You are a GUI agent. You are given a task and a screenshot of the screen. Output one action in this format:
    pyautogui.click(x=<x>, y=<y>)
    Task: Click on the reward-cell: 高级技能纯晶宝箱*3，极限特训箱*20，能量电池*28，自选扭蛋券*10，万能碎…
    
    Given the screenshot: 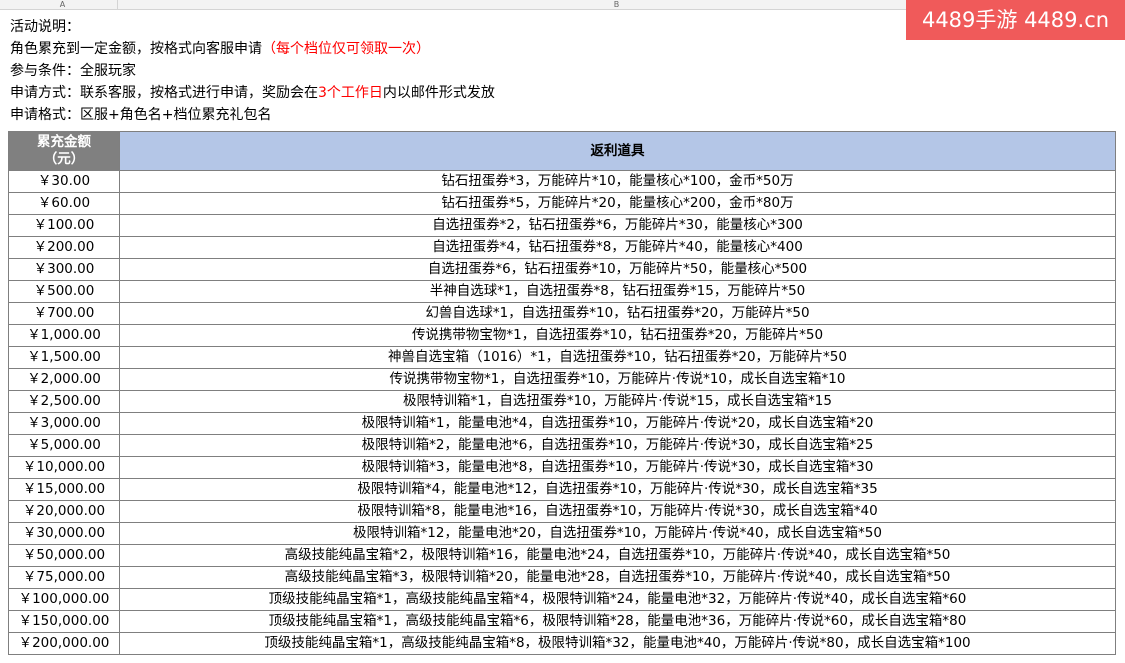 What is the action you would take?
    pyautogui.click(x=617, y=577)
    